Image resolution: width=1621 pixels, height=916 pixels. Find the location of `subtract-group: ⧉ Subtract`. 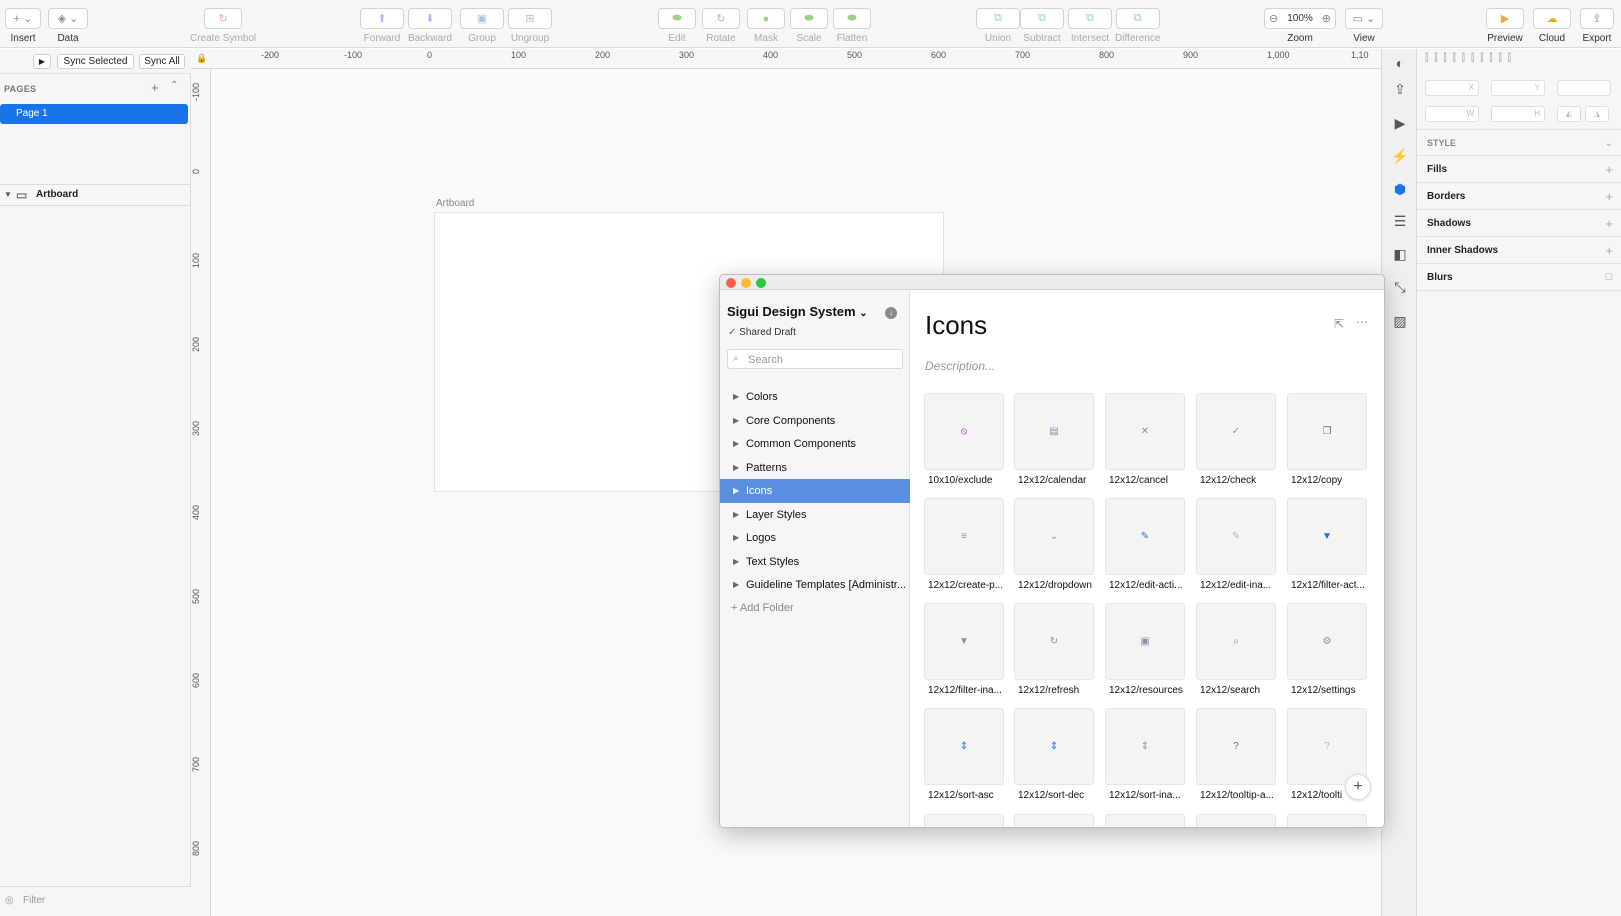

subtract-group: ⧉ Subtract is located at coordinates (1042, 26).